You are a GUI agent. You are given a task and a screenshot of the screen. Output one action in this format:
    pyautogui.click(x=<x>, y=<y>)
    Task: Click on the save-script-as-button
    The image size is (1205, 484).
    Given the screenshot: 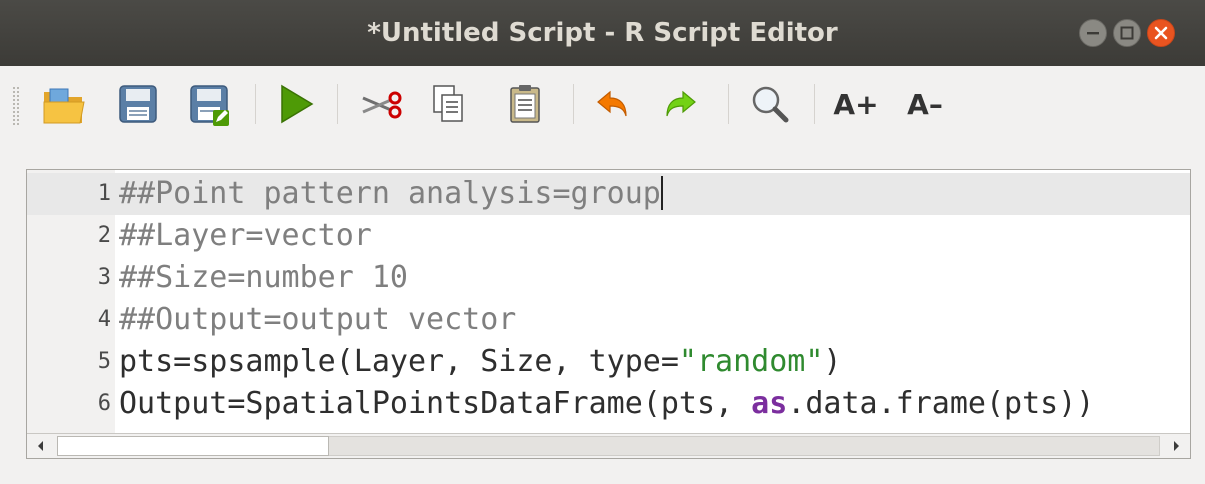 What is the action you would take?
    pyautogui.click(x=209, y=104)
    